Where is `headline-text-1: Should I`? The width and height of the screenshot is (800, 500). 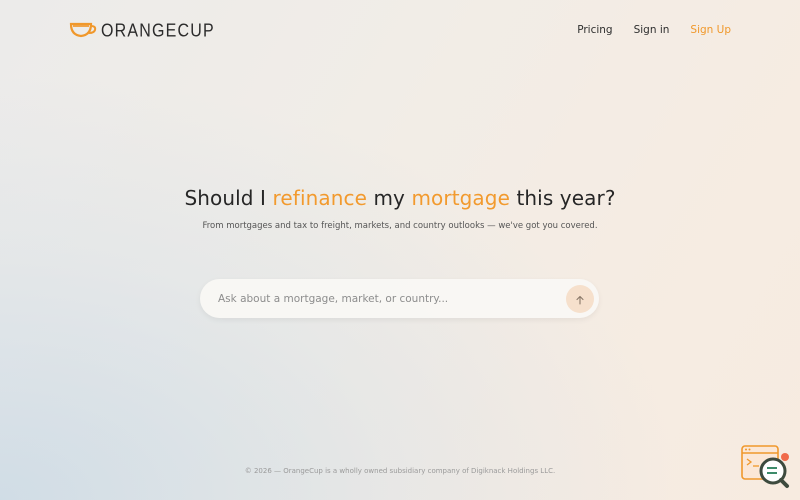
headline-text-1: Should I is located at coordinates (228, 198).